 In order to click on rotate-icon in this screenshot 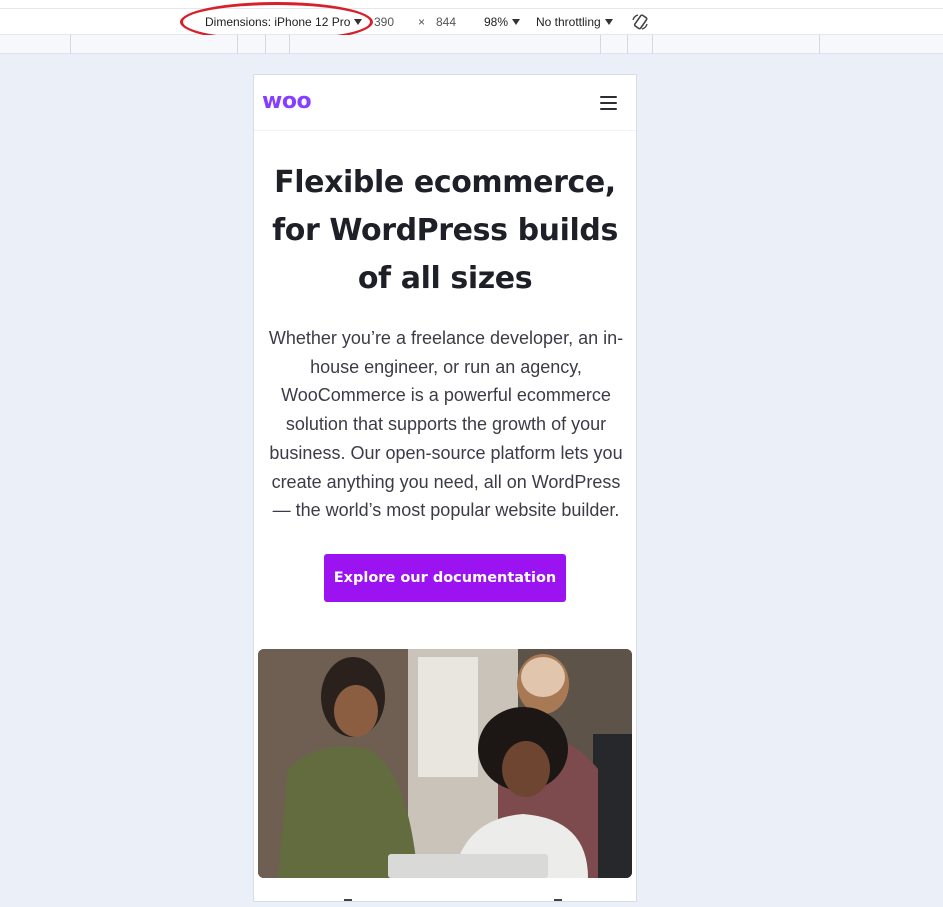, I will do `click(640, 22)`.